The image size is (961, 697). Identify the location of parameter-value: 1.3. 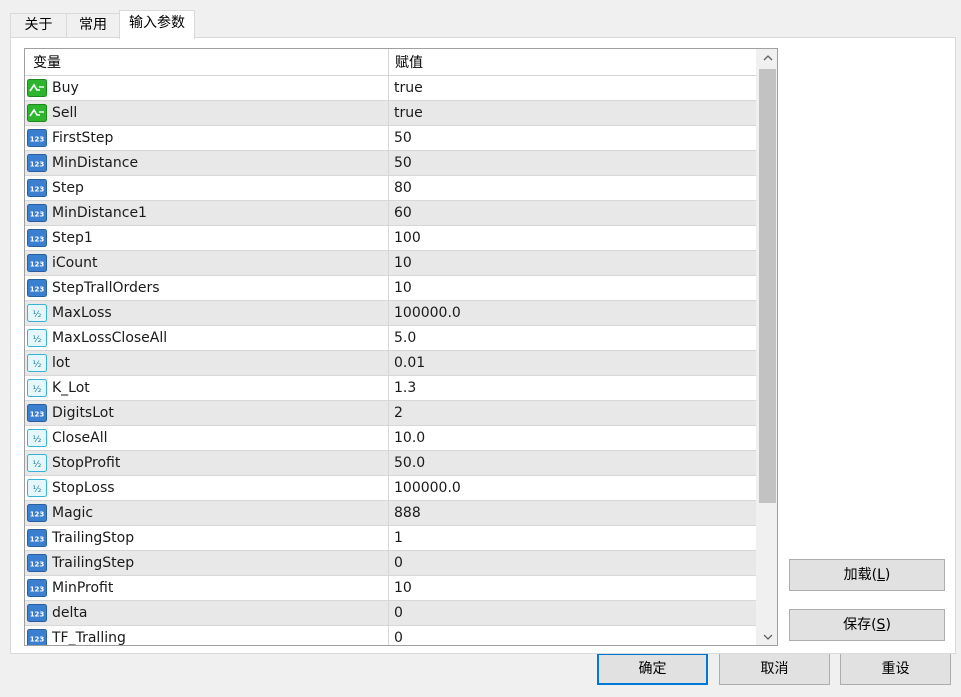
(405, 388).